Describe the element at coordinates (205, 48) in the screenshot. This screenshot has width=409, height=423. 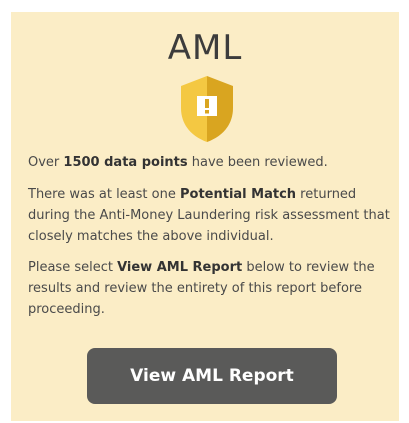
I see `card-title: AML` at that location.